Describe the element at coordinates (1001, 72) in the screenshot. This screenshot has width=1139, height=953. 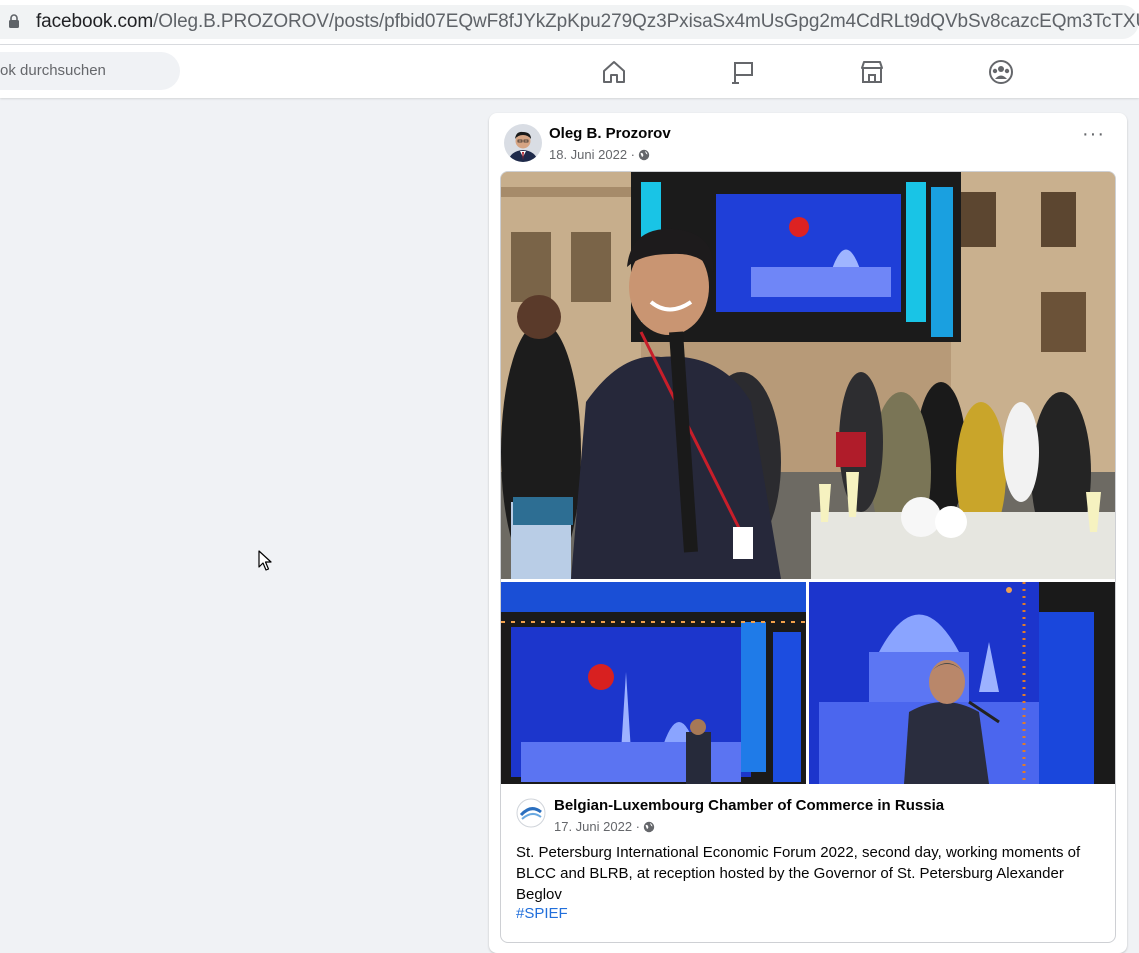
I see `groups-icon` at that location.